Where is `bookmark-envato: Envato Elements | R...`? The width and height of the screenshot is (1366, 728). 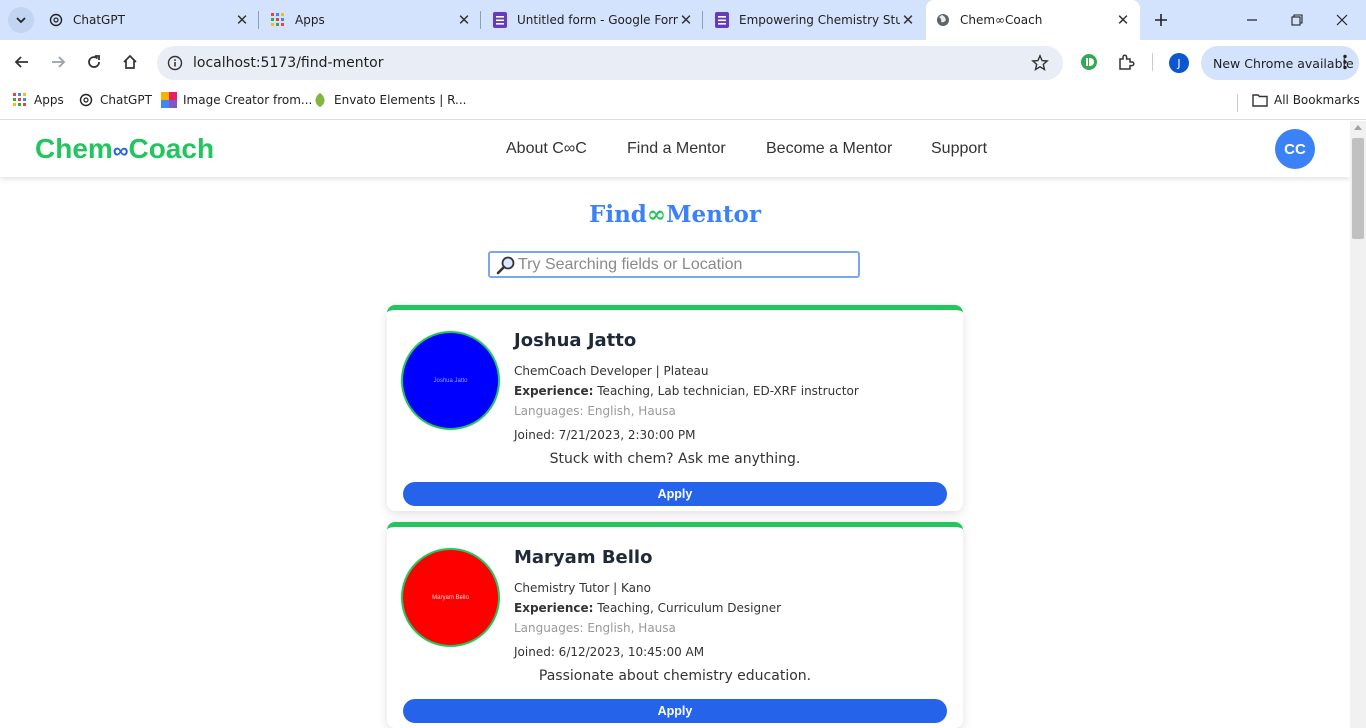
bookmark-envato: Envato Elements | R... is located at coordinates (389, 100).